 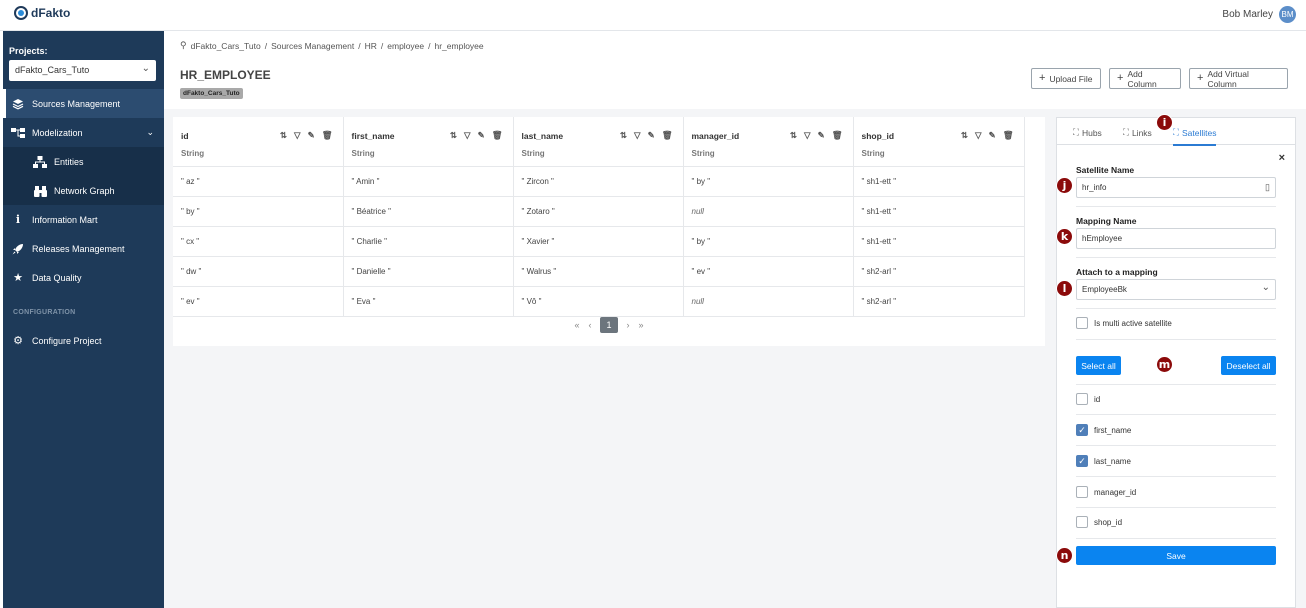 I want to click on app-logo: dFakto, so click(x=42, y=13).